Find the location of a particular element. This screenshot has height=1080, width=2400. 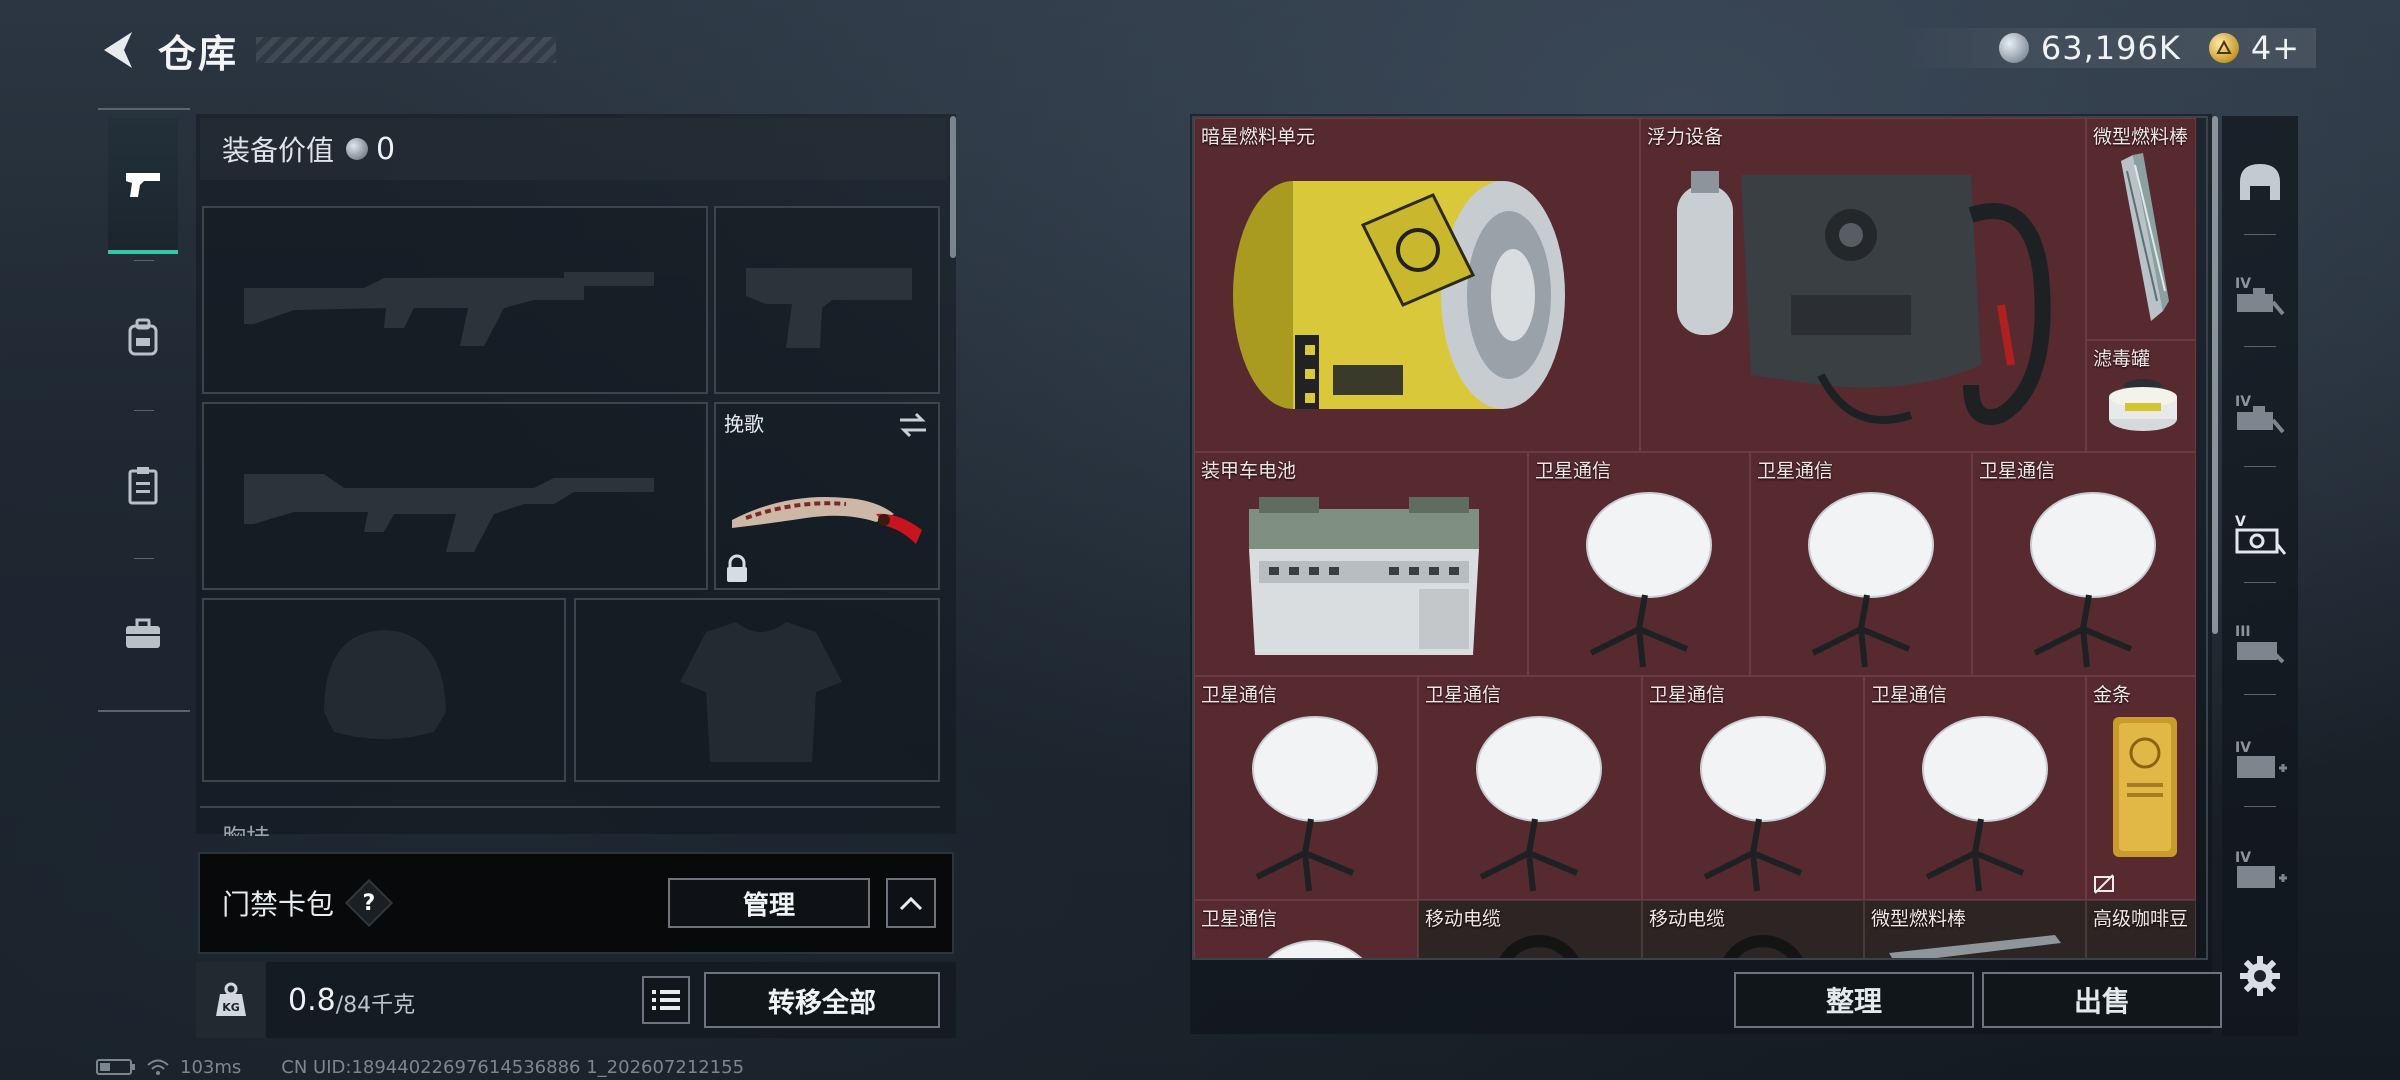

stash-item-apc-battery: 装甲车电池 is located at coordinates (1361, 564).